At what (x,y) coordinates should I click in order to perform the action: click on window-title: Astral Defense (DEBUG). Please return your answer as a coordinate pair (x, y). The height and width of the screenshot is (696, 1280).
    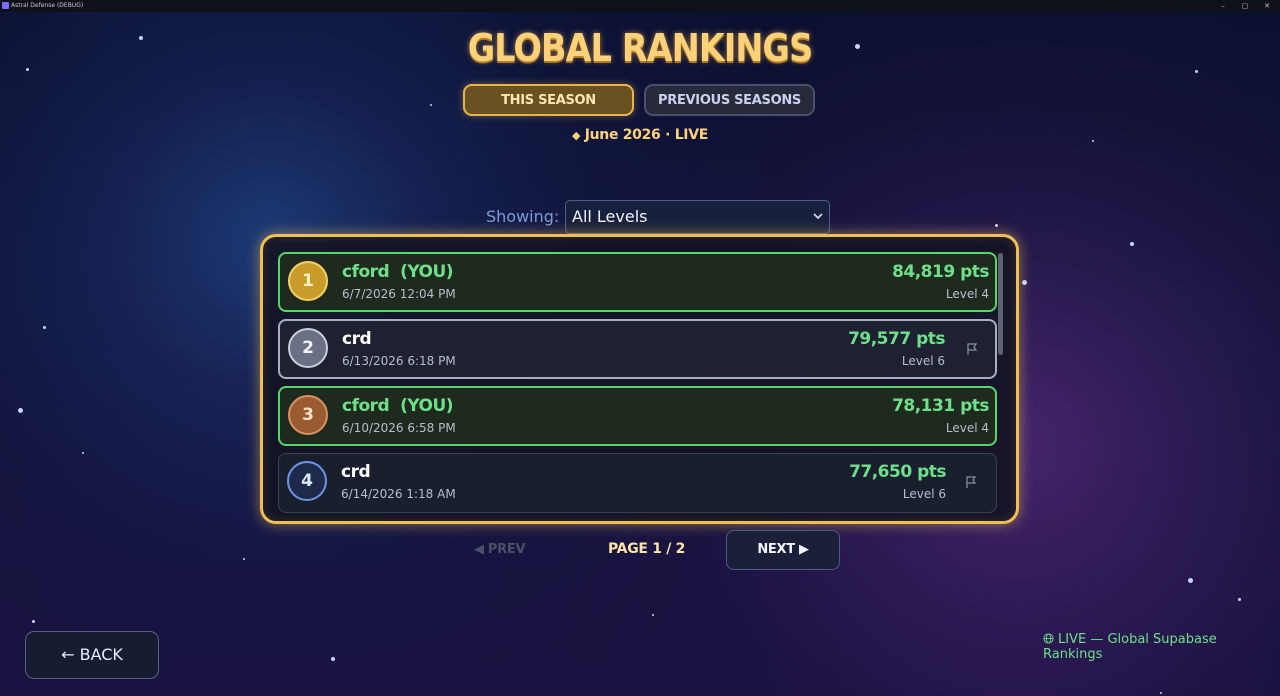
    Looking at the image, I should click on (47, 5).